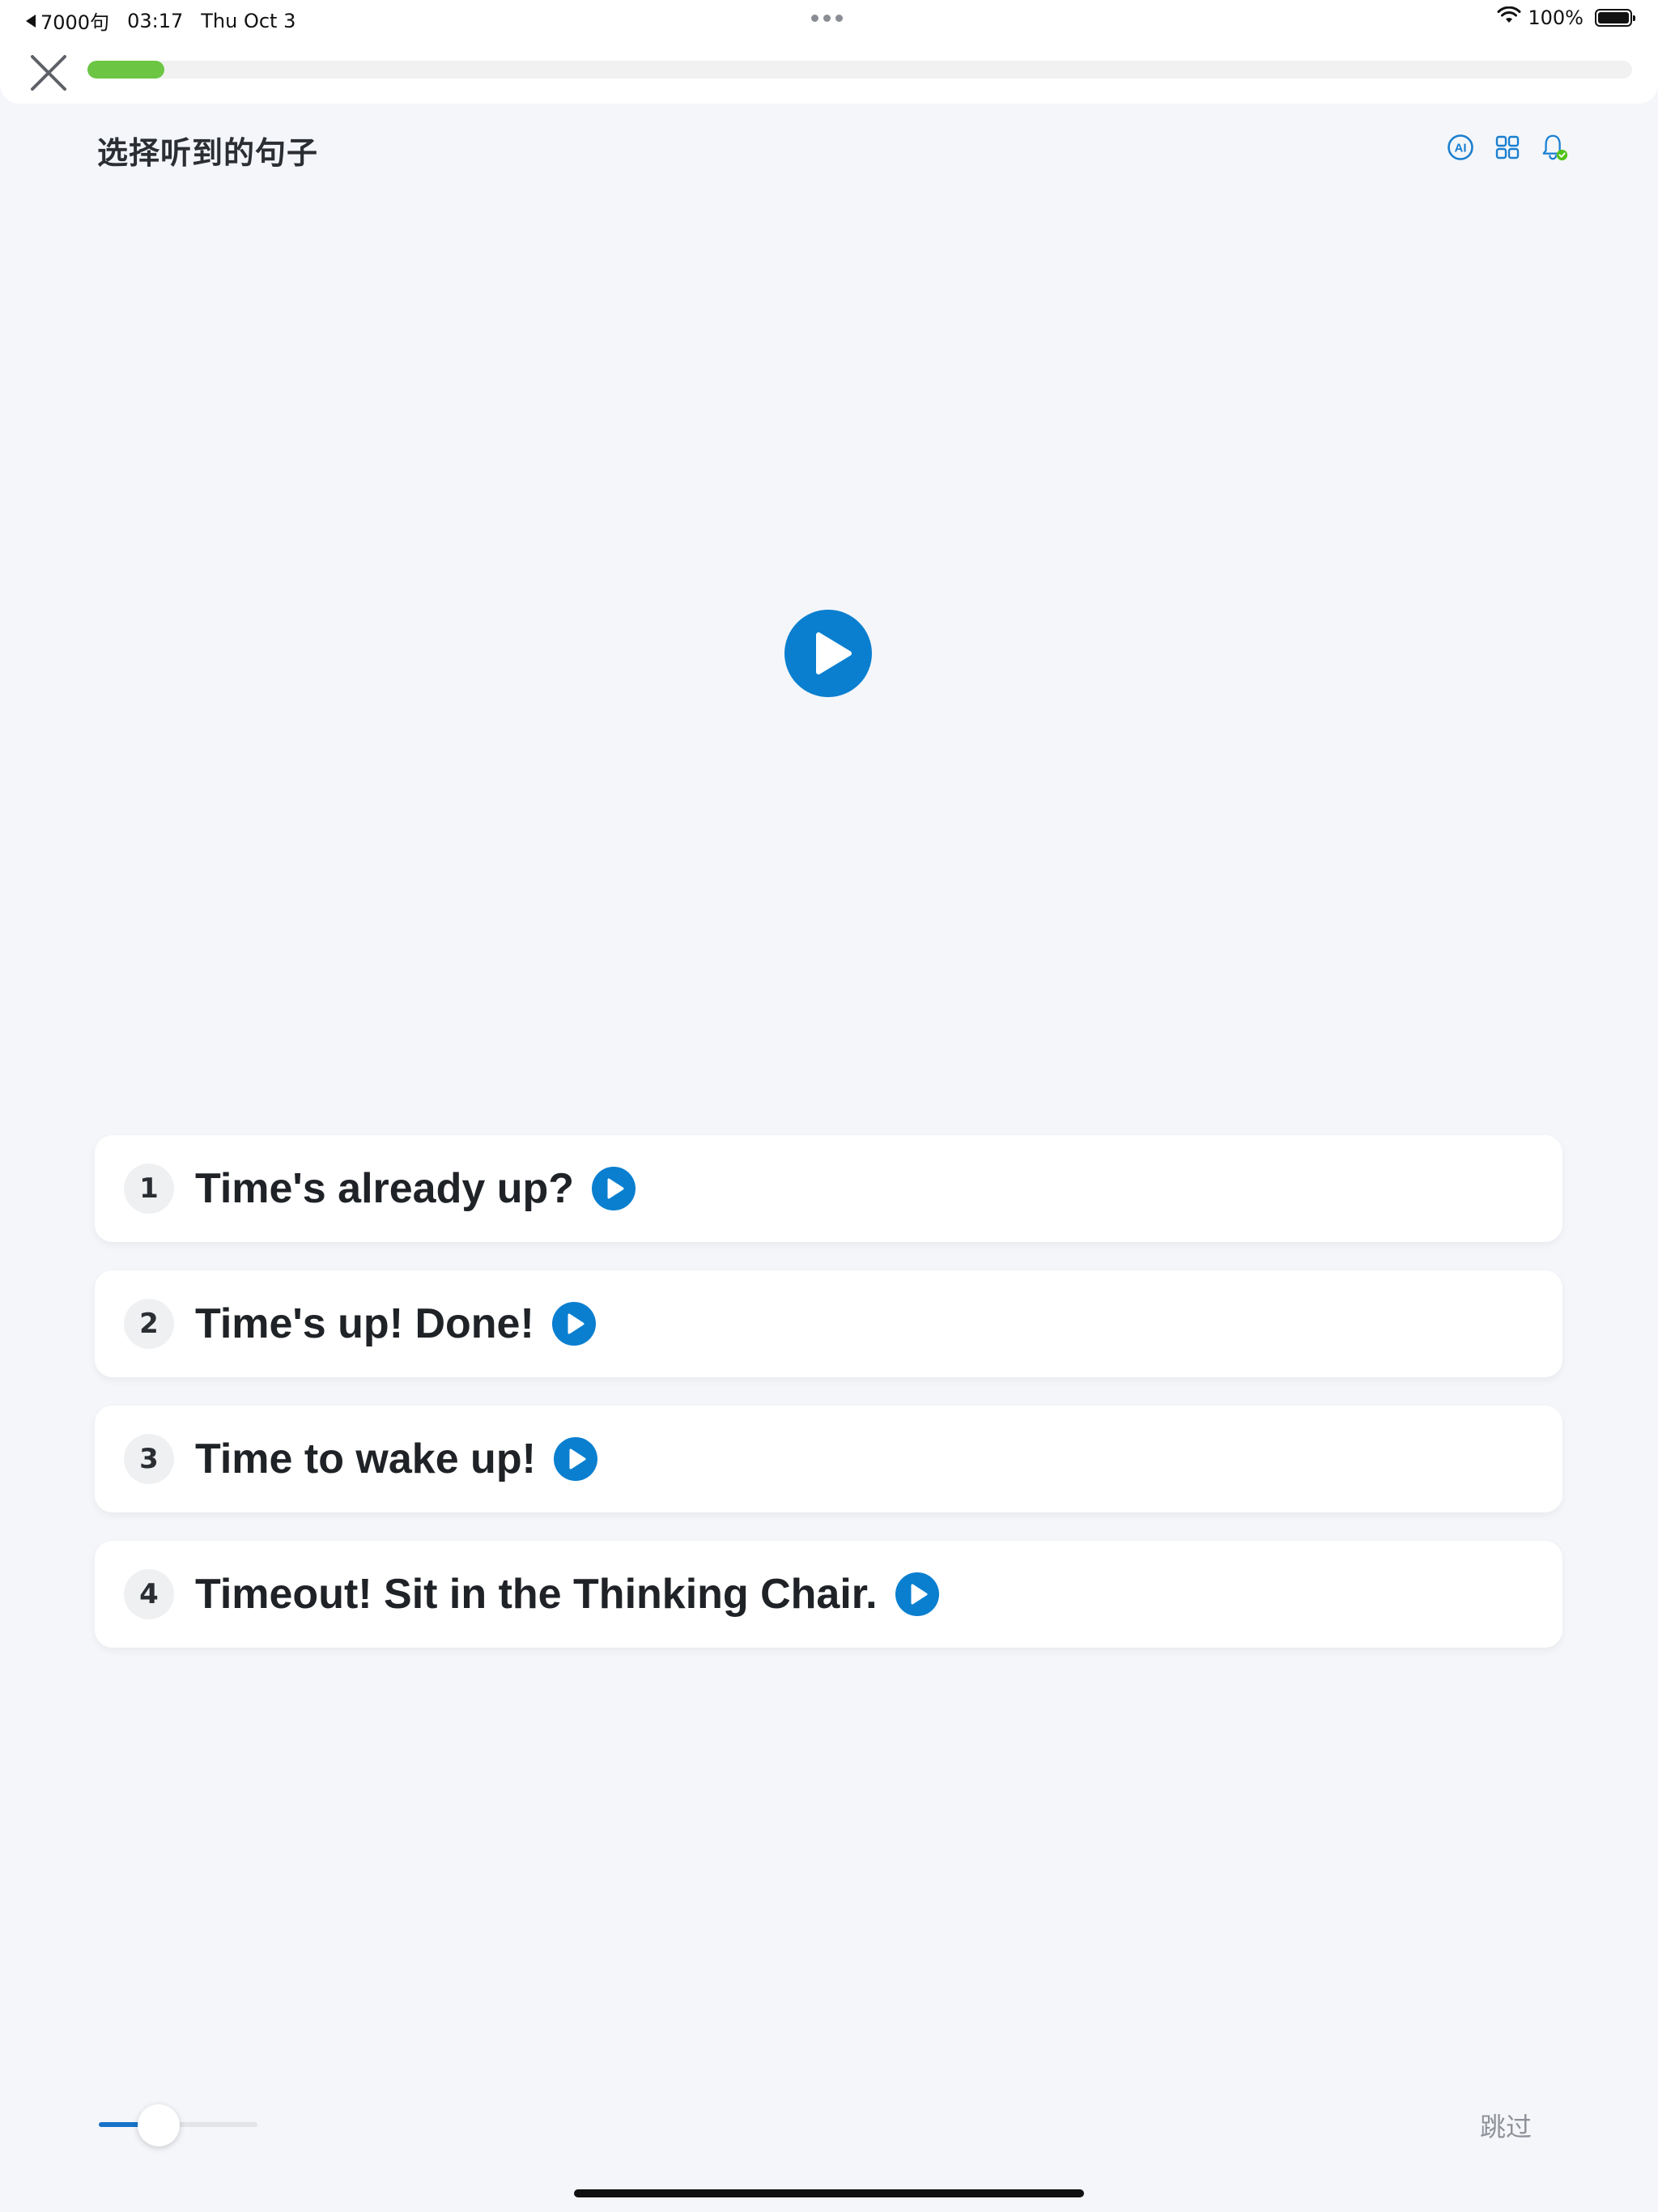 The width and height of the screenshot is (1658, 2212). Describe the element at coordinates (31, 21) in the screenshot. I see `back-arrow-icon` at that location.